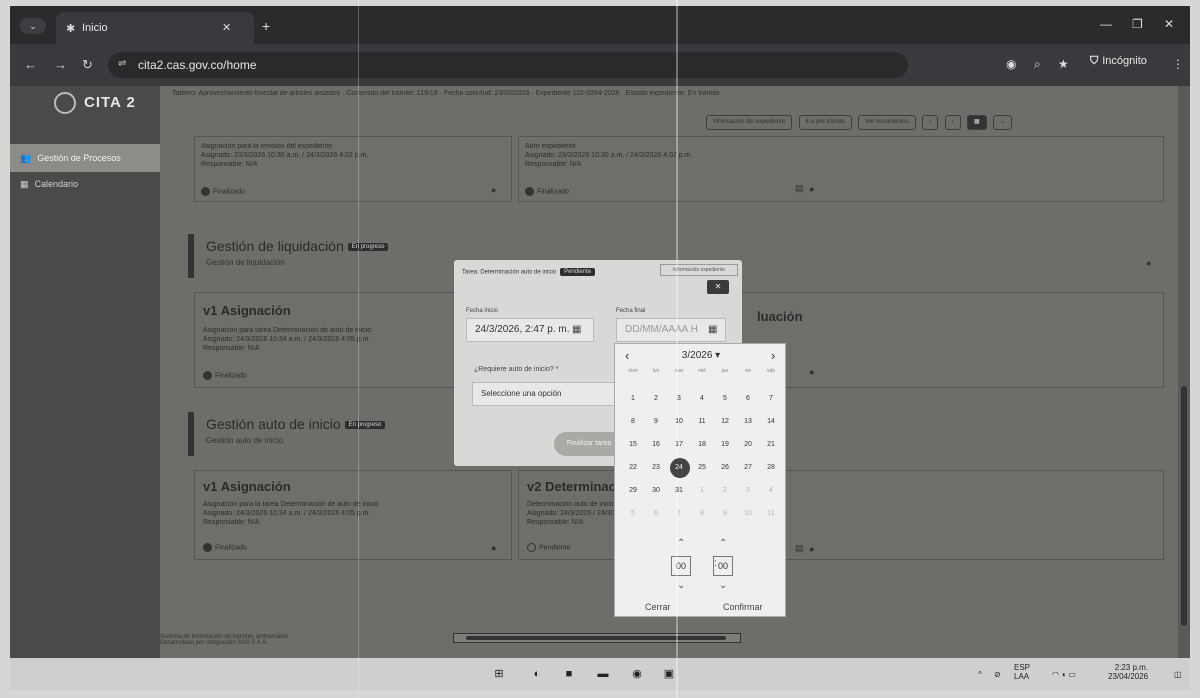 The width and height of the screenshot is (1200, 698). What do you see at coordinates (679, 468) in the screenshot?
I see `calendar-day: 24` at bounding box center [679, 468].